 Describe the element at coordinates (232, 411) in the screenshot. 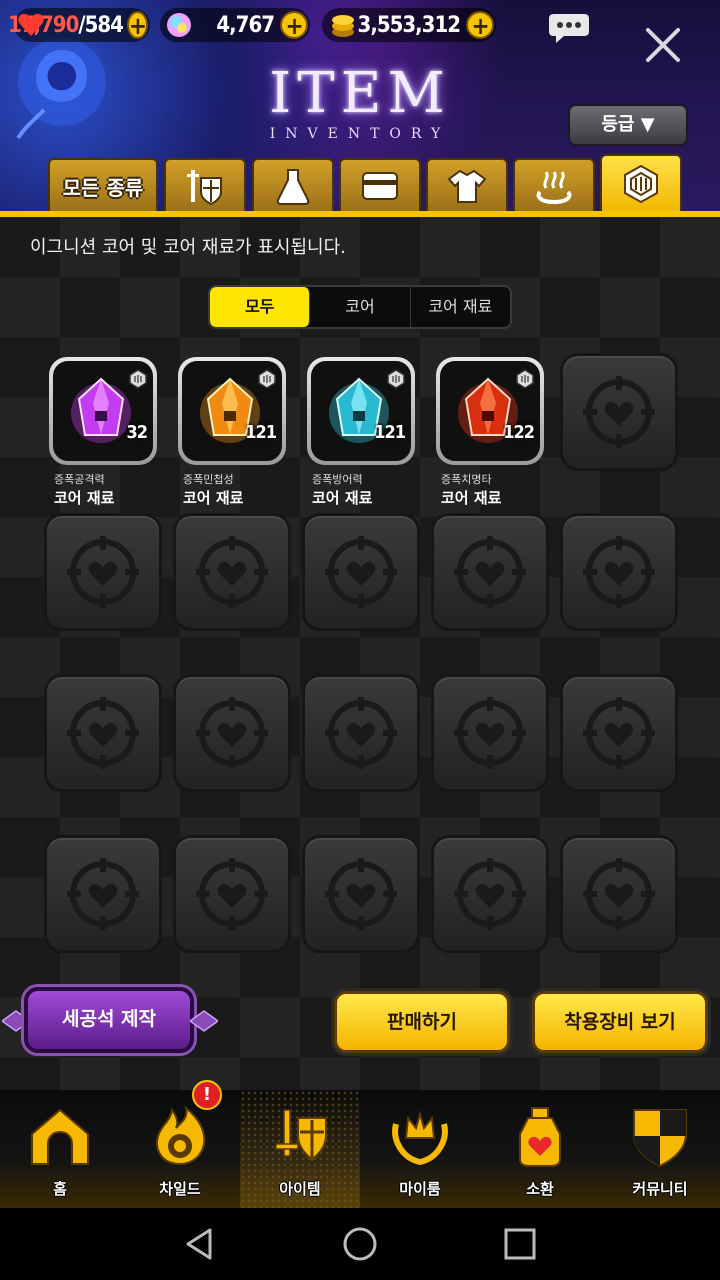

I see `item-slot-agility-core: 121` at that location.